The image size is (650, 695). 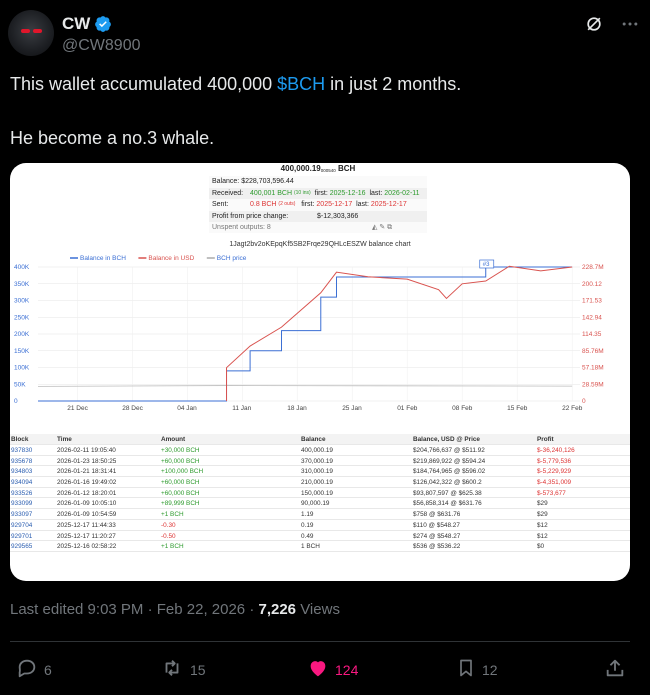 I want to click on balance-bch: 400,000.19 000540 BCH, so click(x=318, y=170).